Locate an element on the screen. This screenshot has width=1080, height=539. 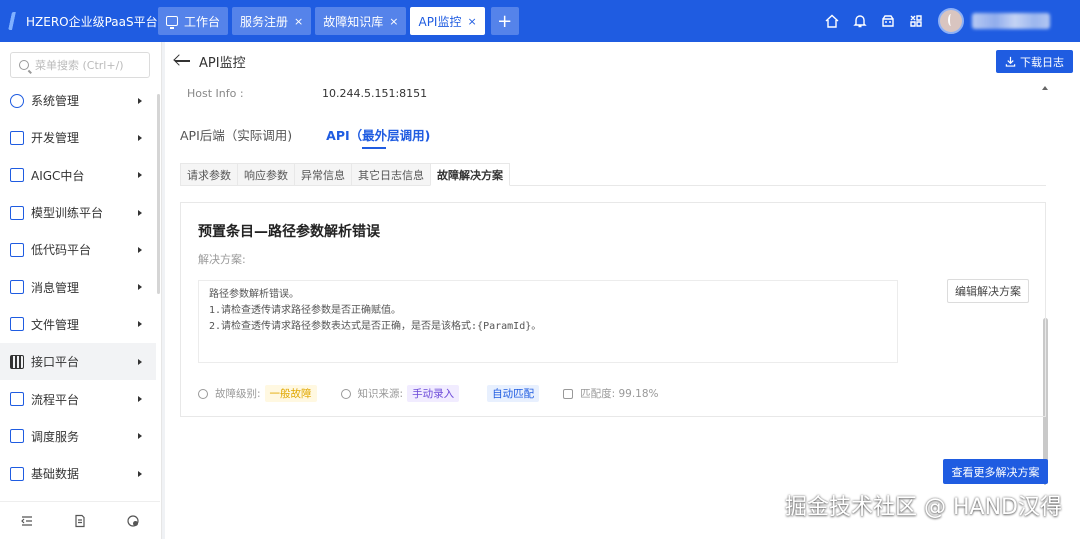
sidebar-item-dev: 开发管理 is located at coordinates (78, 137).